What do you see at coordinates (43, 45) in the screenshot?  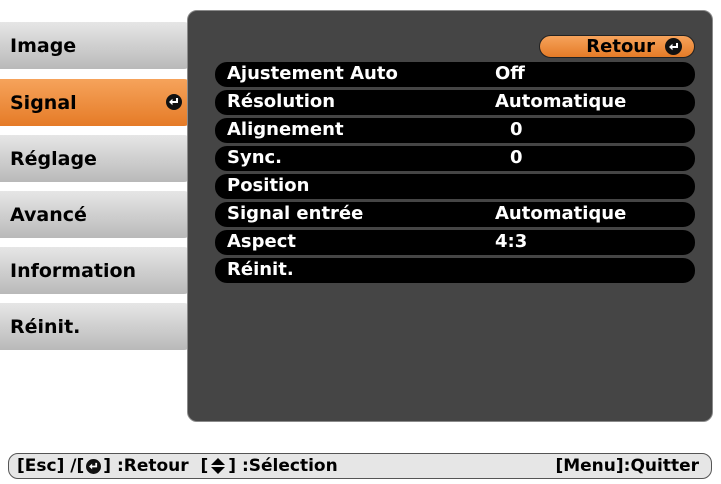 I see `menu-item-label: Image` at bounding box center [43, 45].